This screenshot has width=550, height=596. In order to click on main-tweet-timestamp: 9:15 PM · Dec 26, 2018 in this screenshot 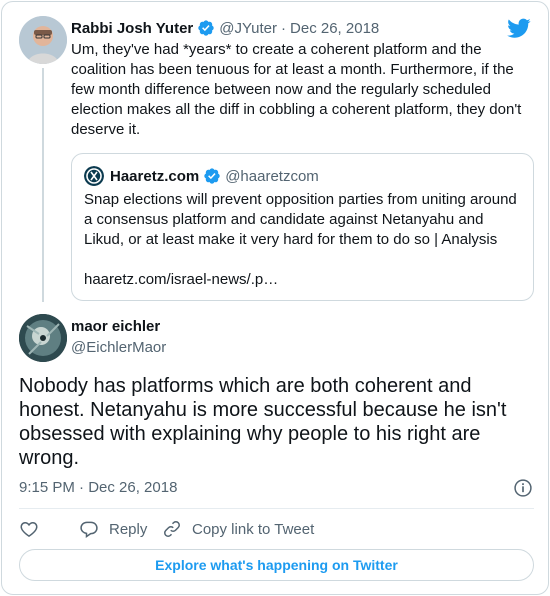, I will do `click(98, 487)`.